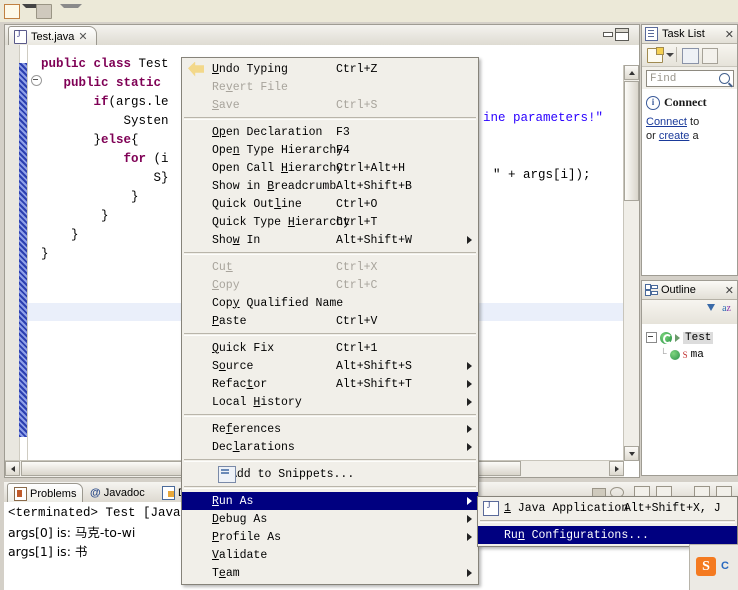  What do you see at coordinates (631, 453) in the screenshot?
I see `scroll-down-button` at bounding box center [631, 453].